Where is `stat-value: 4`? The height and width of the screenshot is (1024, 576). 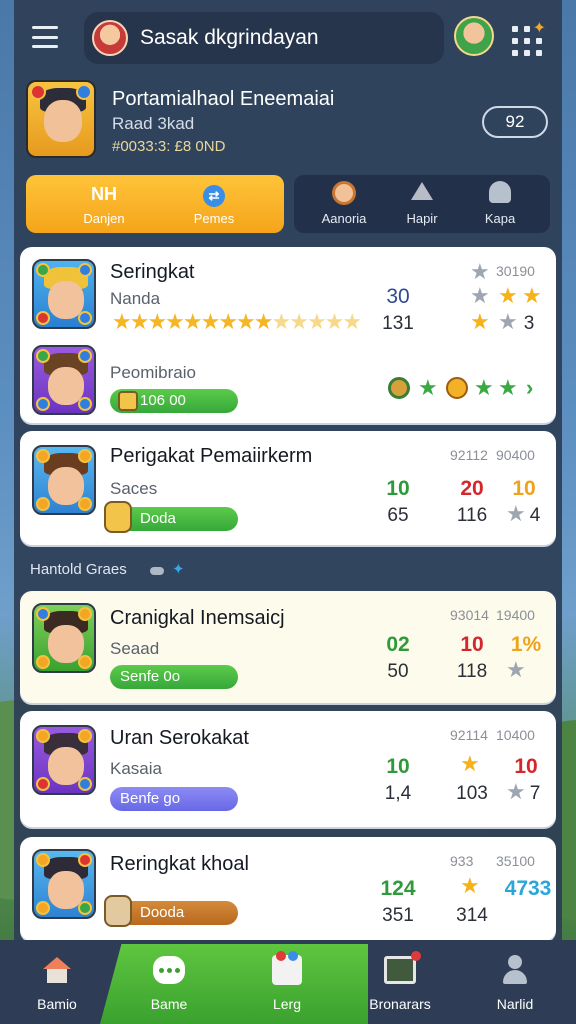
stat-value: 4 is located at coordinates (535, 515).